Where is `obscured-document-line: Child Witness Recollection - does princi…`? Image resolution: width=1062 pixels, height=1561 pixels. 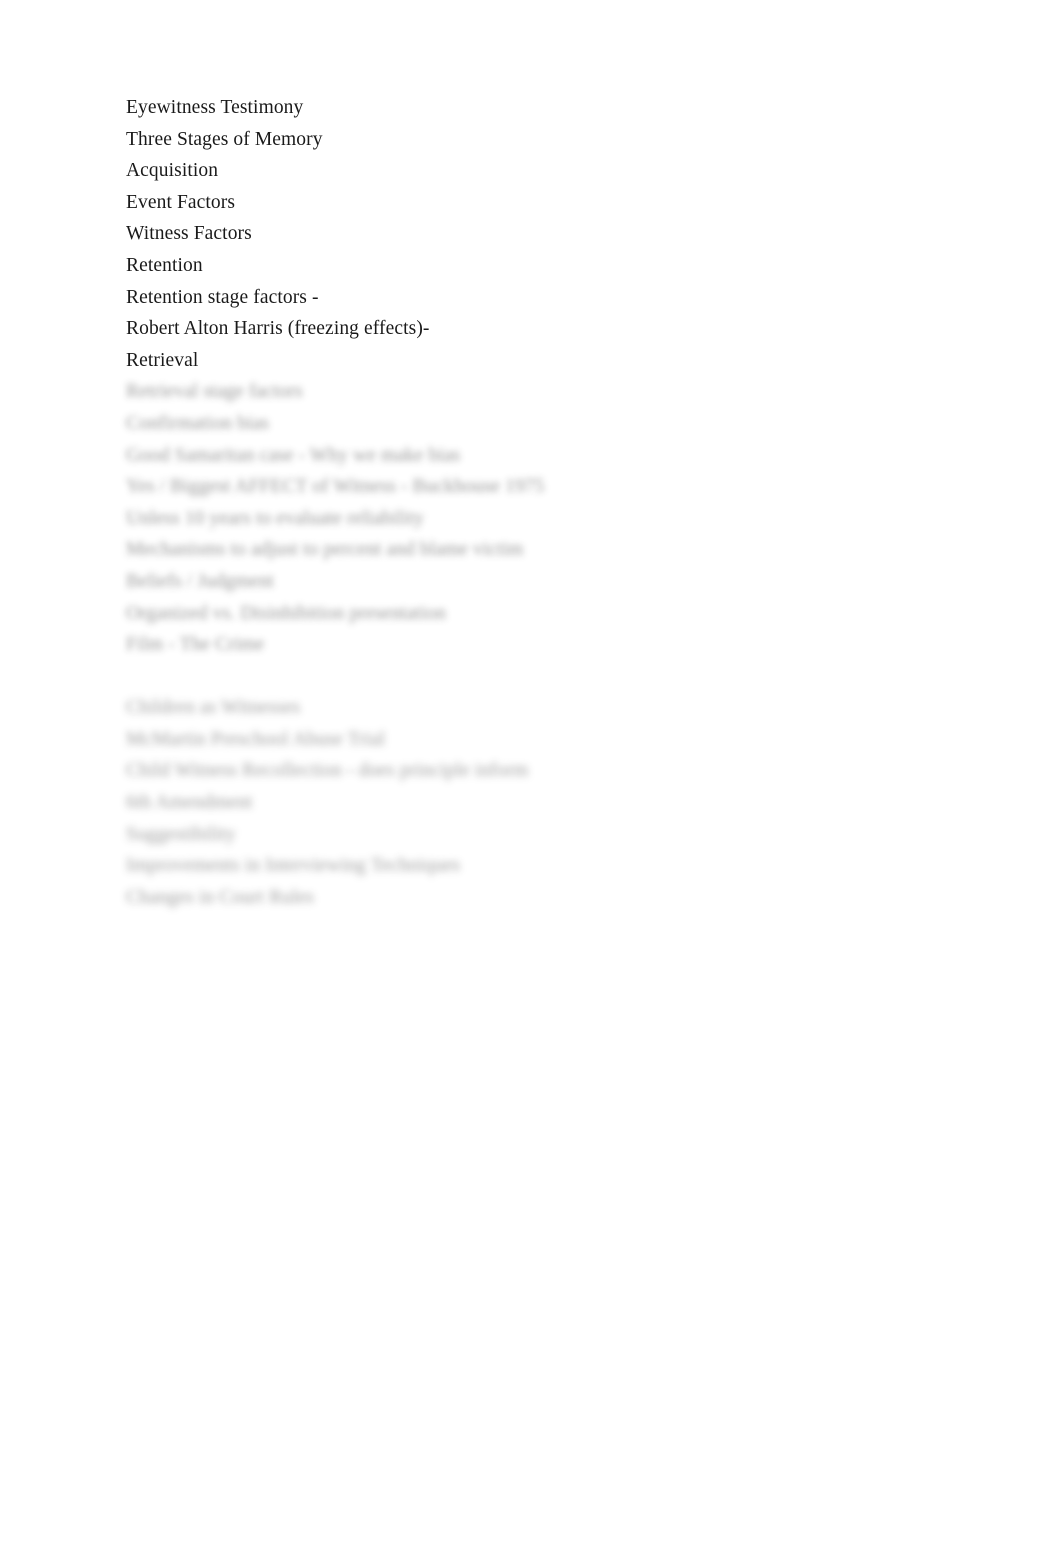
obscured-document-line: Child Witness Recollection - does princi… is located at coordinates (327, 771).